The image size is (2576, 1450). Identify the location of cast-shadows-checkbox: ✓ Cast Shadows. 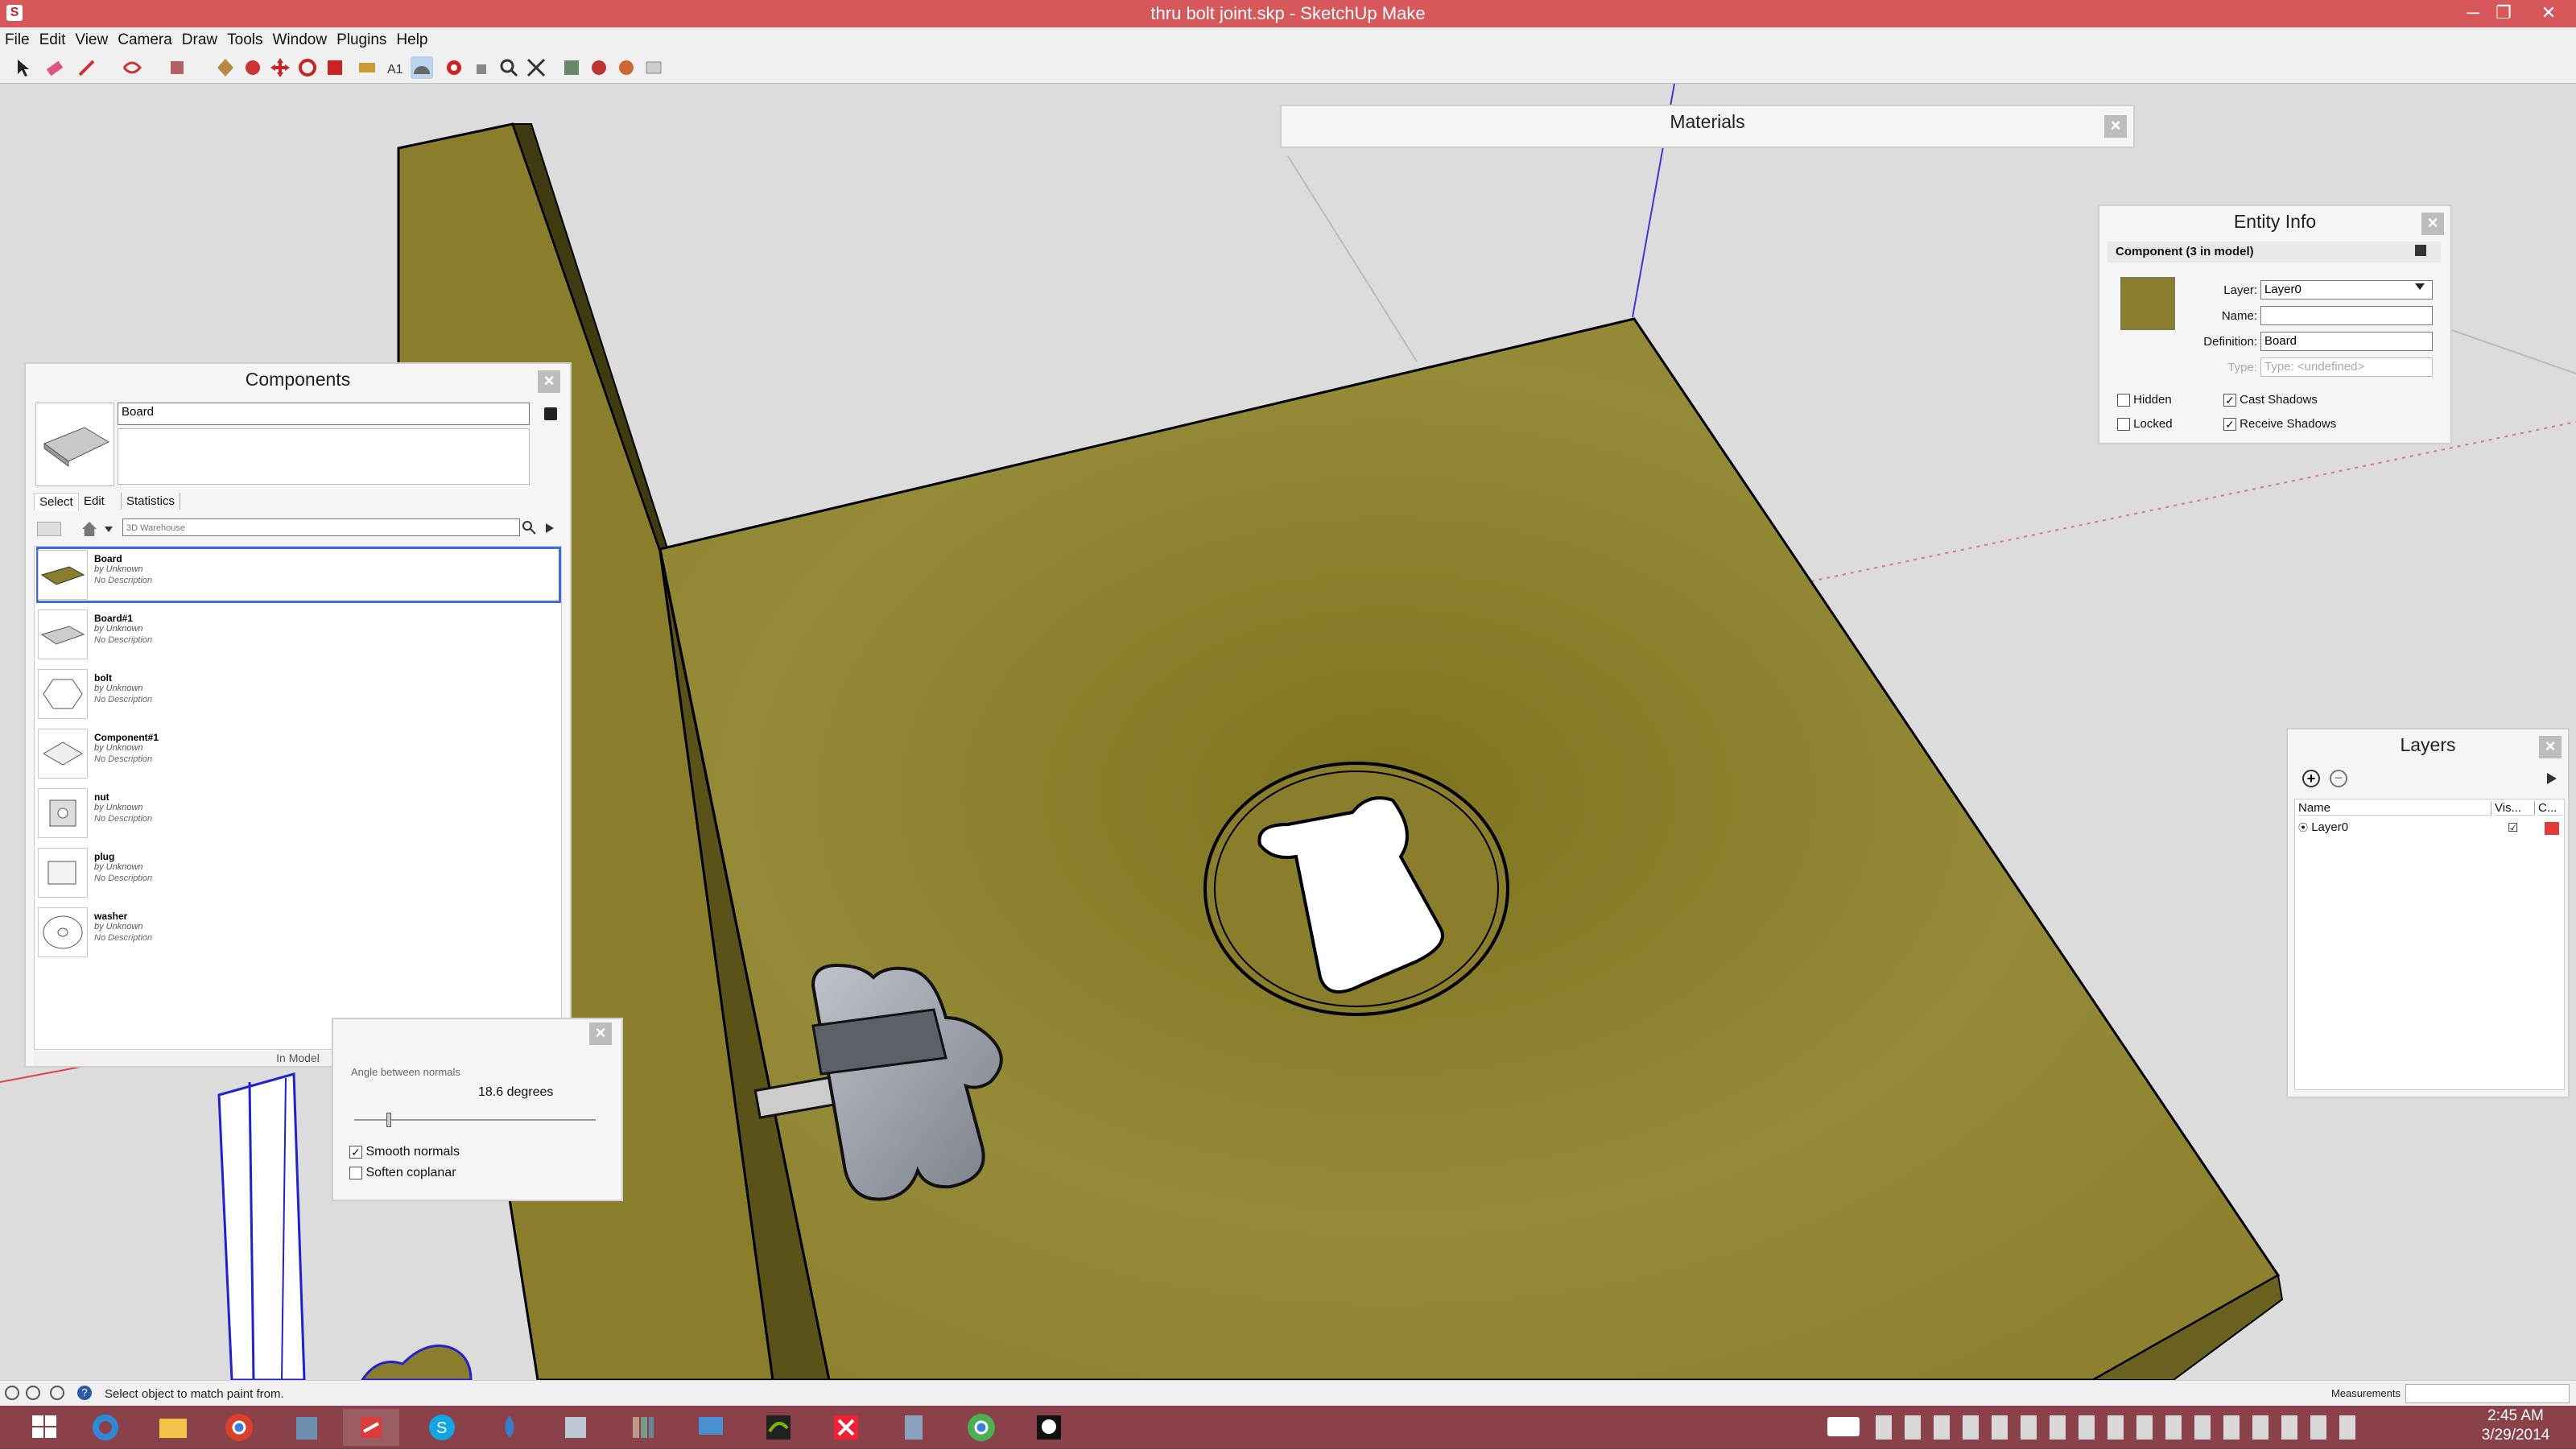
(2270, 400).